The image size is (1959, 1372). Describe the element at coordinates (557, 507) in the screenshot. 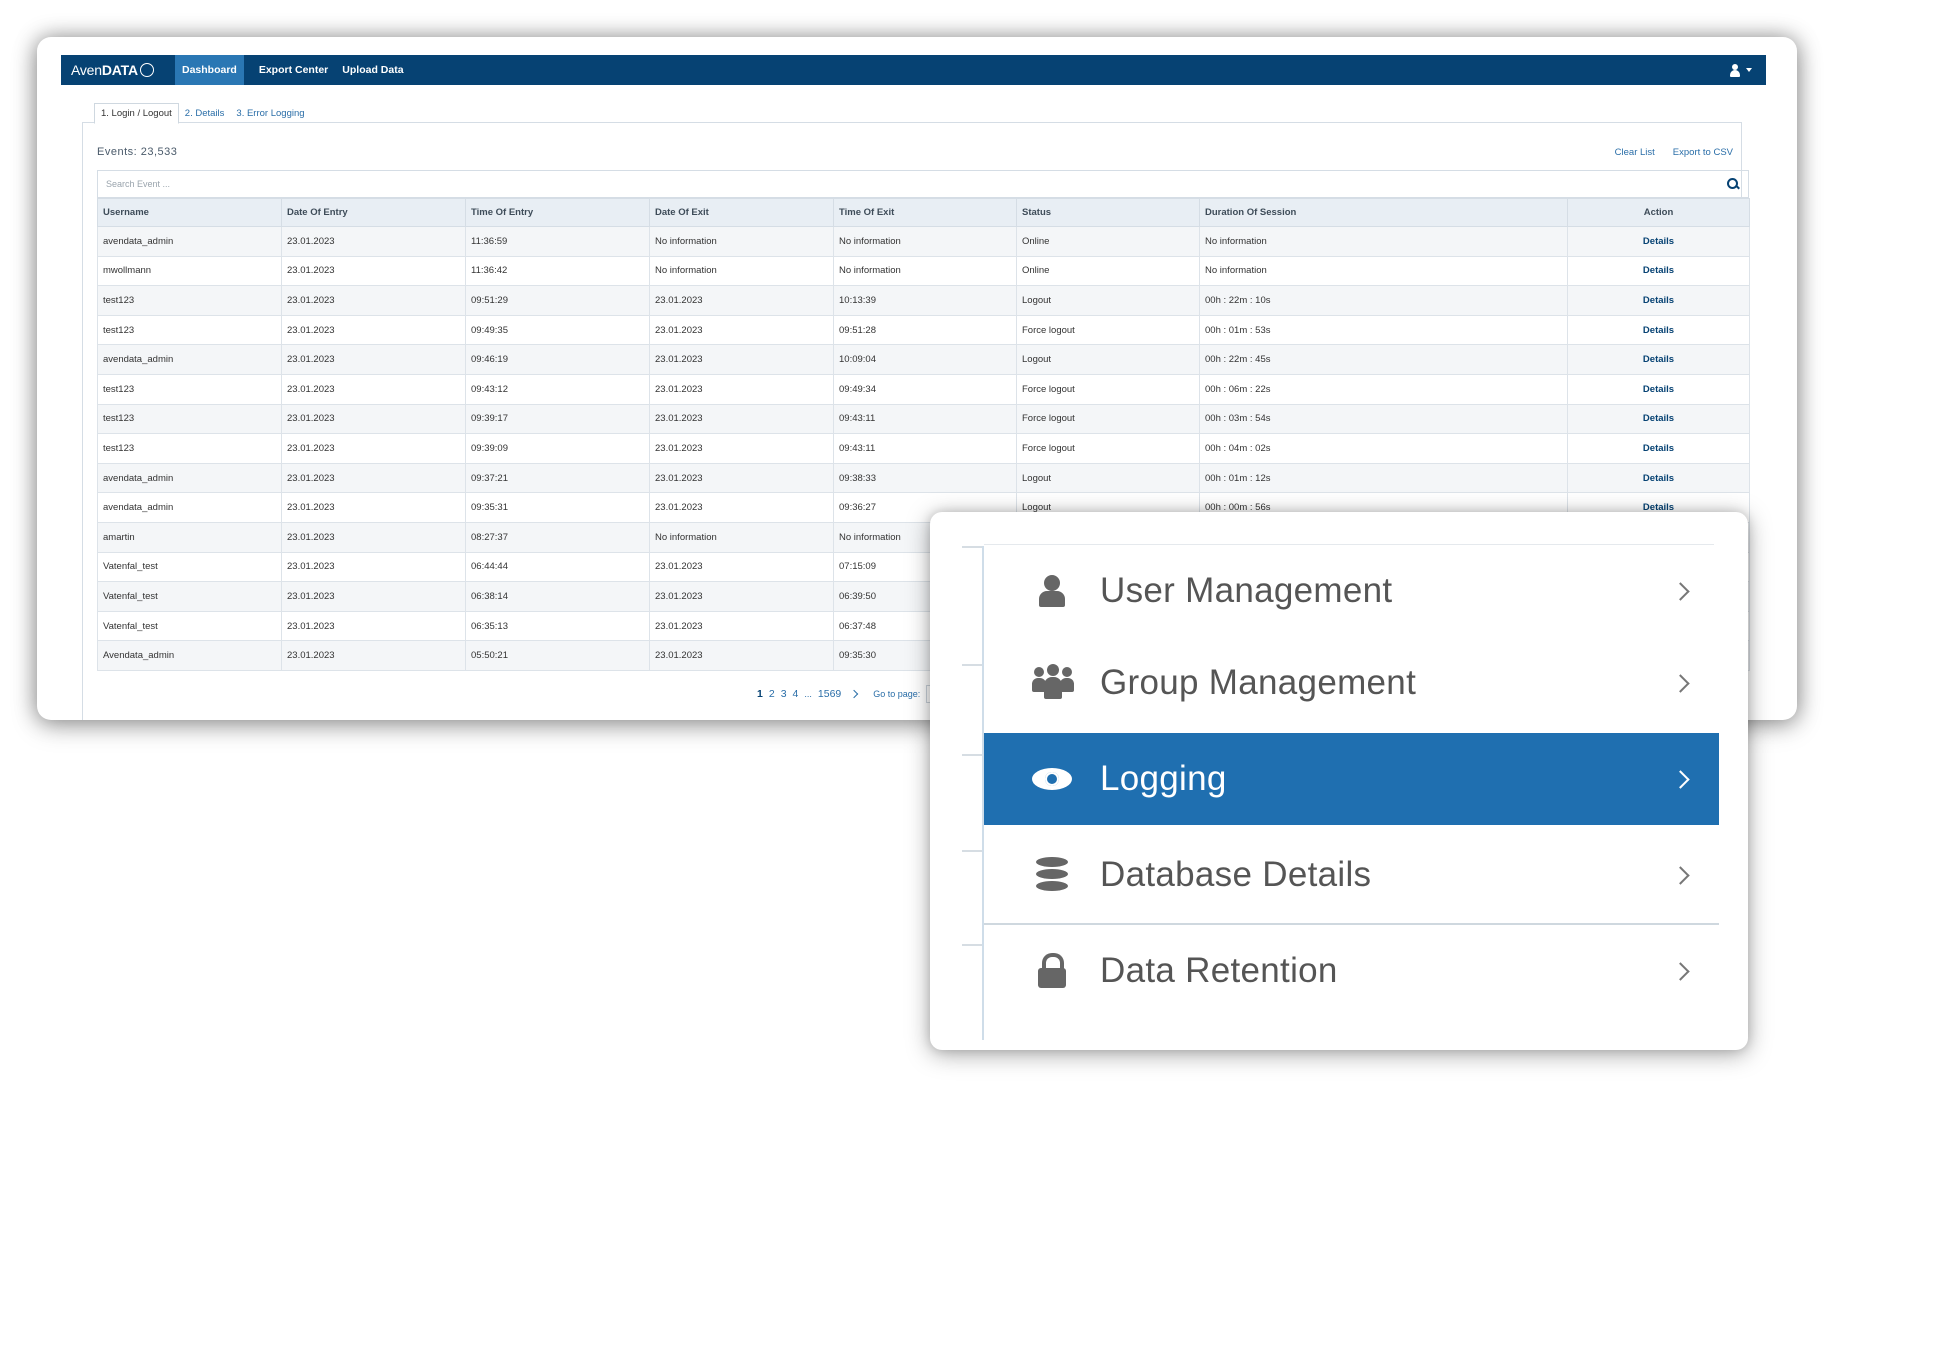

I see `table-cell: 09:35:31` at that location.